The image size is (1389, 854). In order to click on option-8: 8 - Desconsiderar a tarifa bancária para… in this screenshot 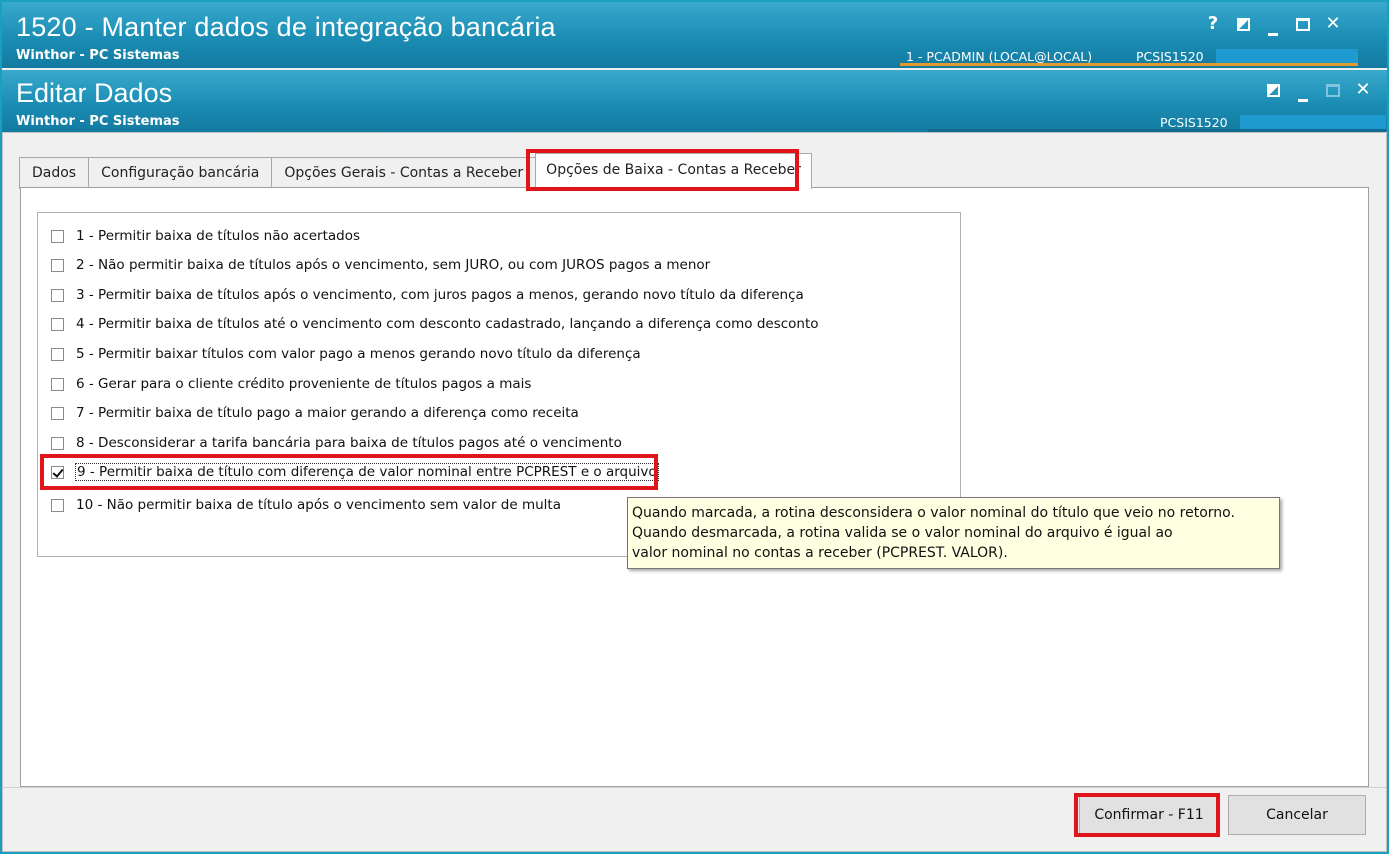, I will do `click(336, 443)`.